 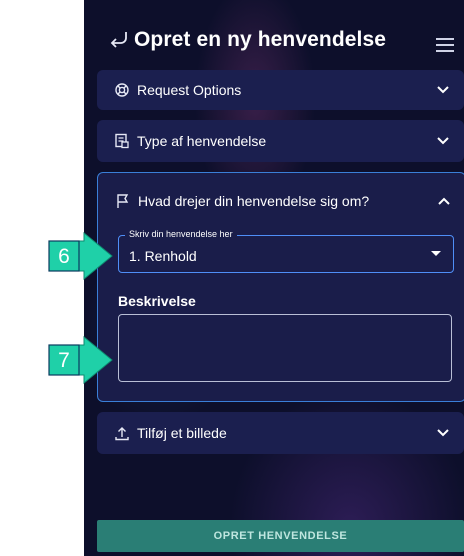 What do you see at coordinates (254, 201) in the screenshot?
I see `about-label: Hvad drejer din henvendelse sig om?` at bounding box center [254, 201].